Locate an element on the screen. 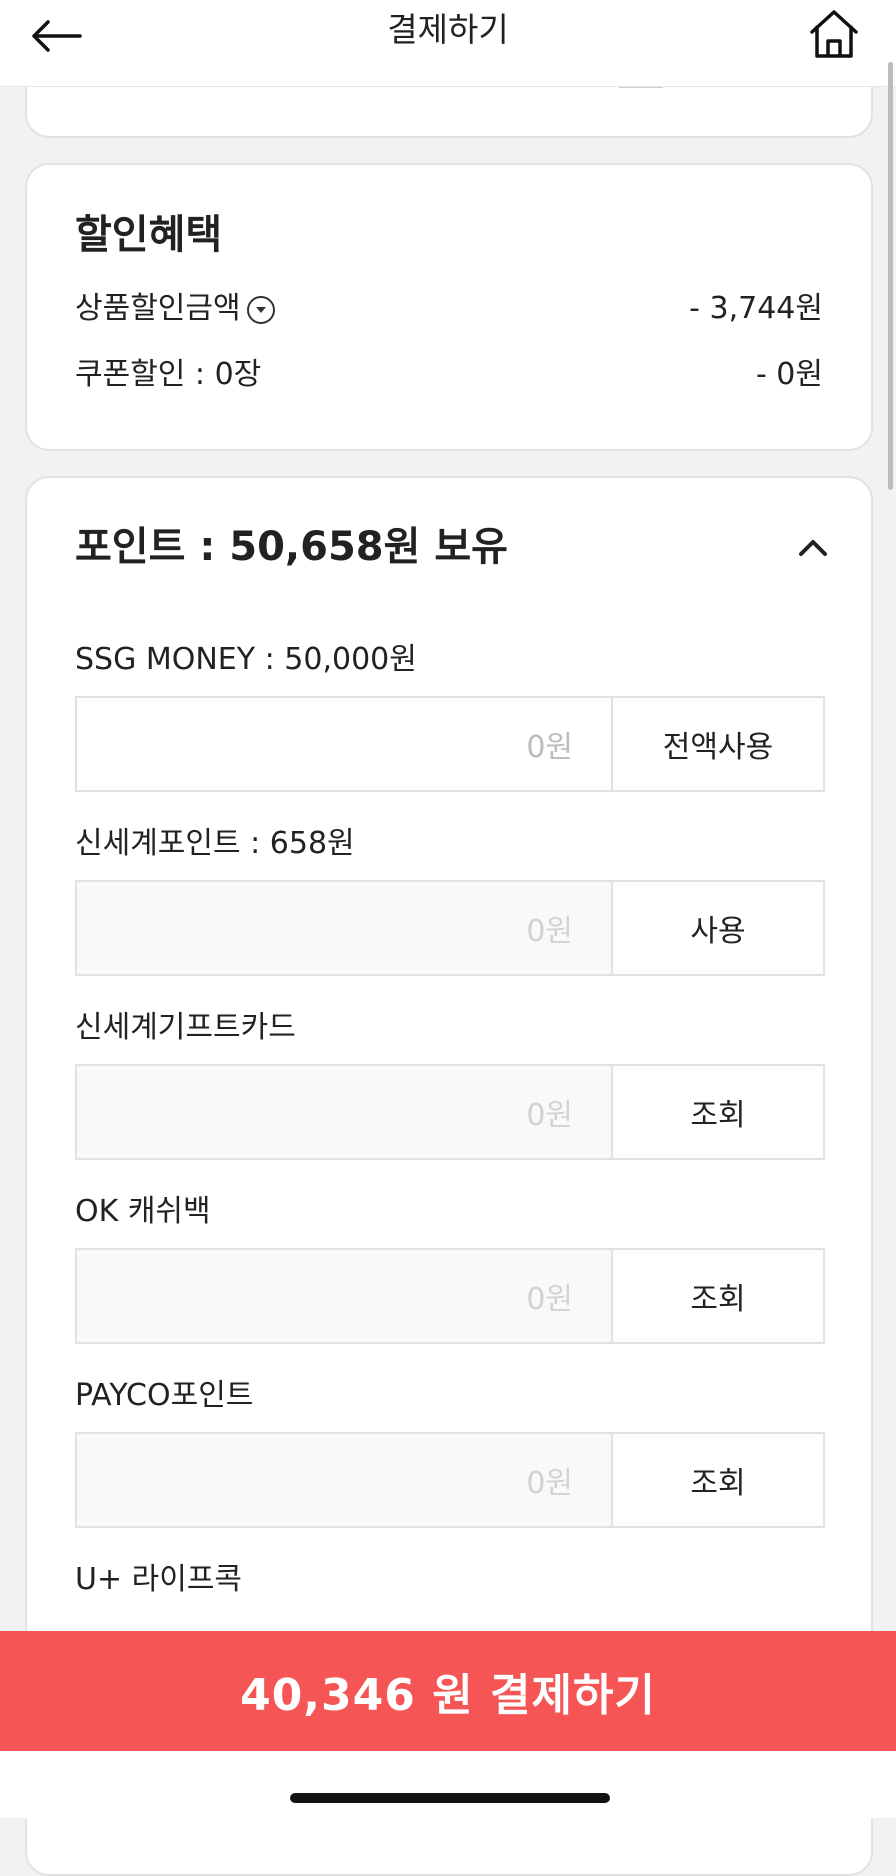  home-icon is located at coordinates (834, 34).